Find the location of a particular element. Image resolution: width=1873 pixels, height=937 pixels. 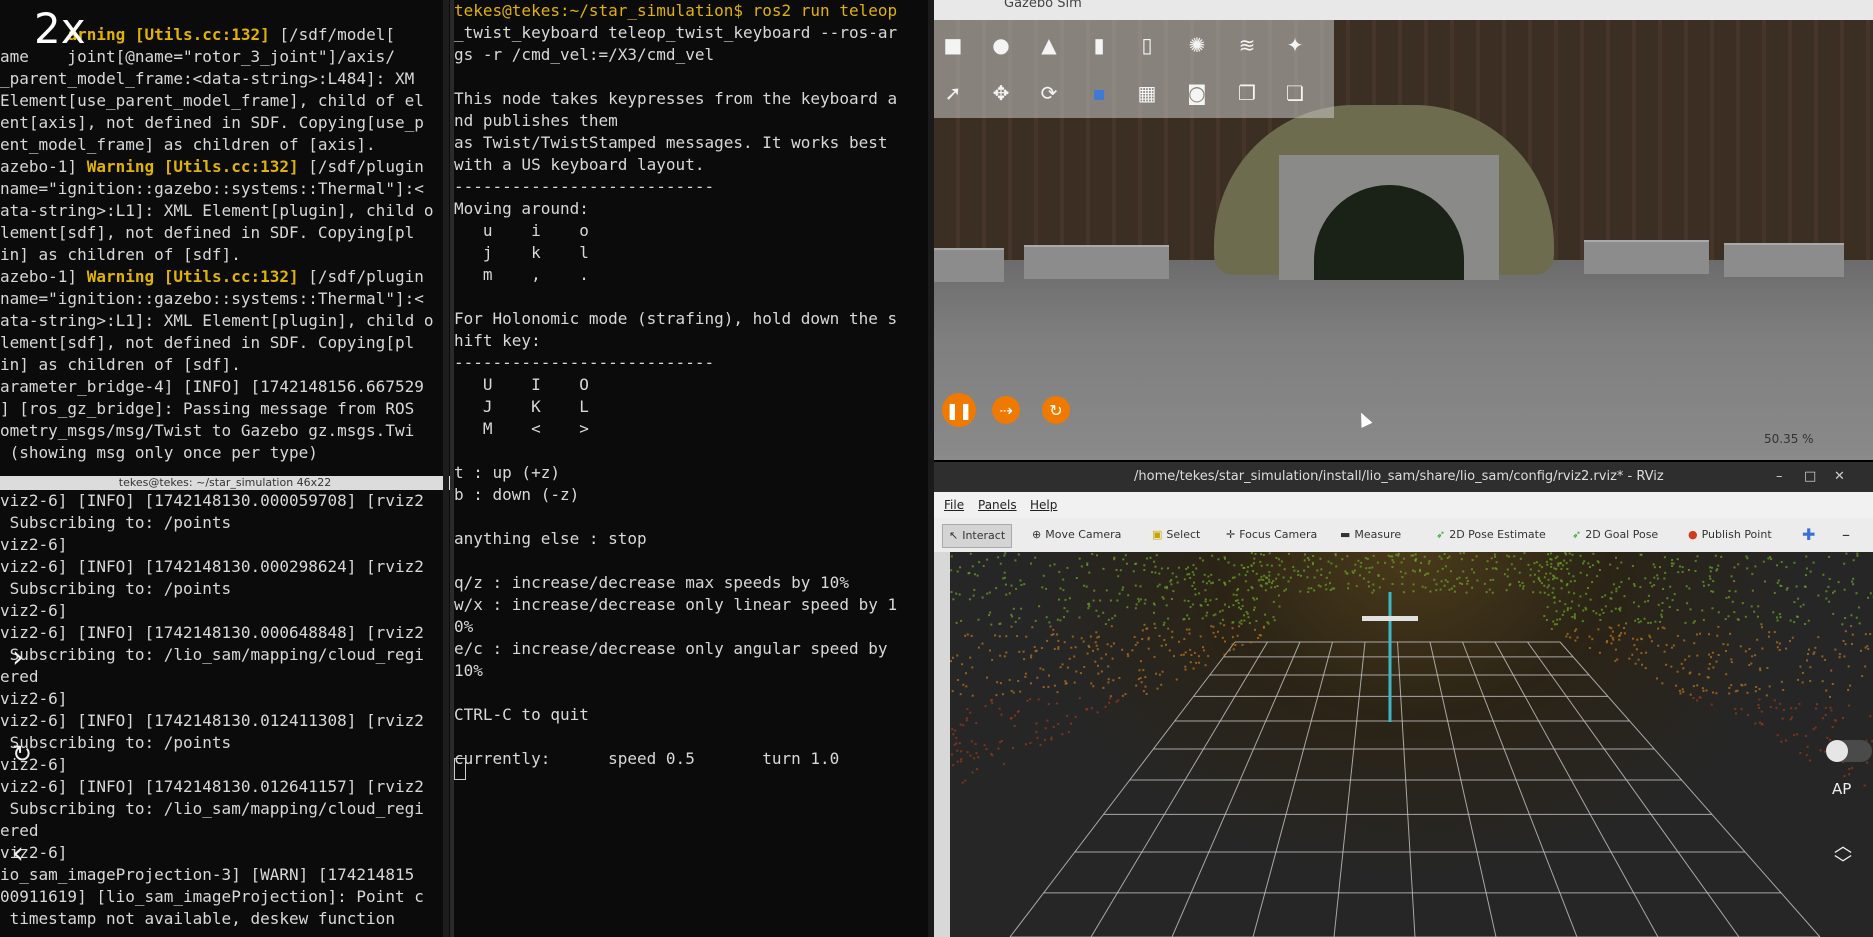

2d-pose-estimate-tool: ➶ 2D Pose Estimate is located at coordinates (1491, 535).